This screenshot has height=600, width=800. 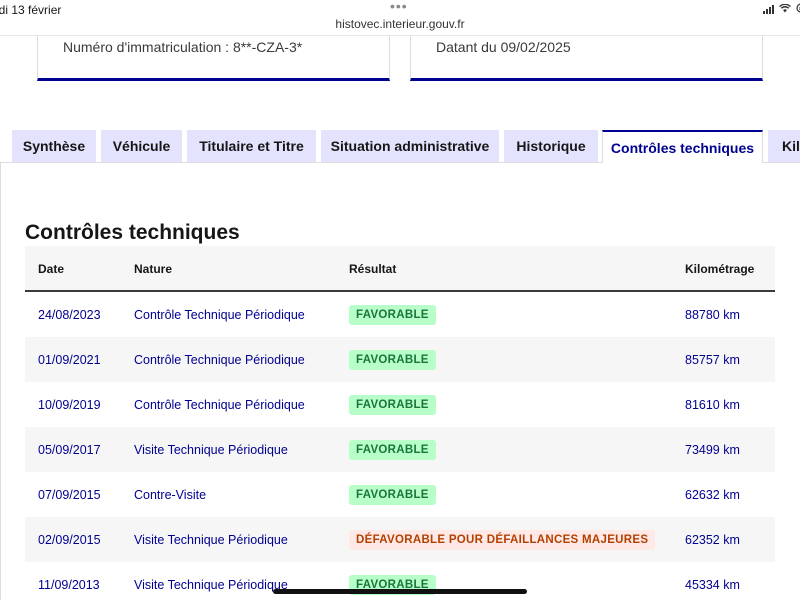 I want to click on column-header-result: Résultat, so click(x=373, y=269).